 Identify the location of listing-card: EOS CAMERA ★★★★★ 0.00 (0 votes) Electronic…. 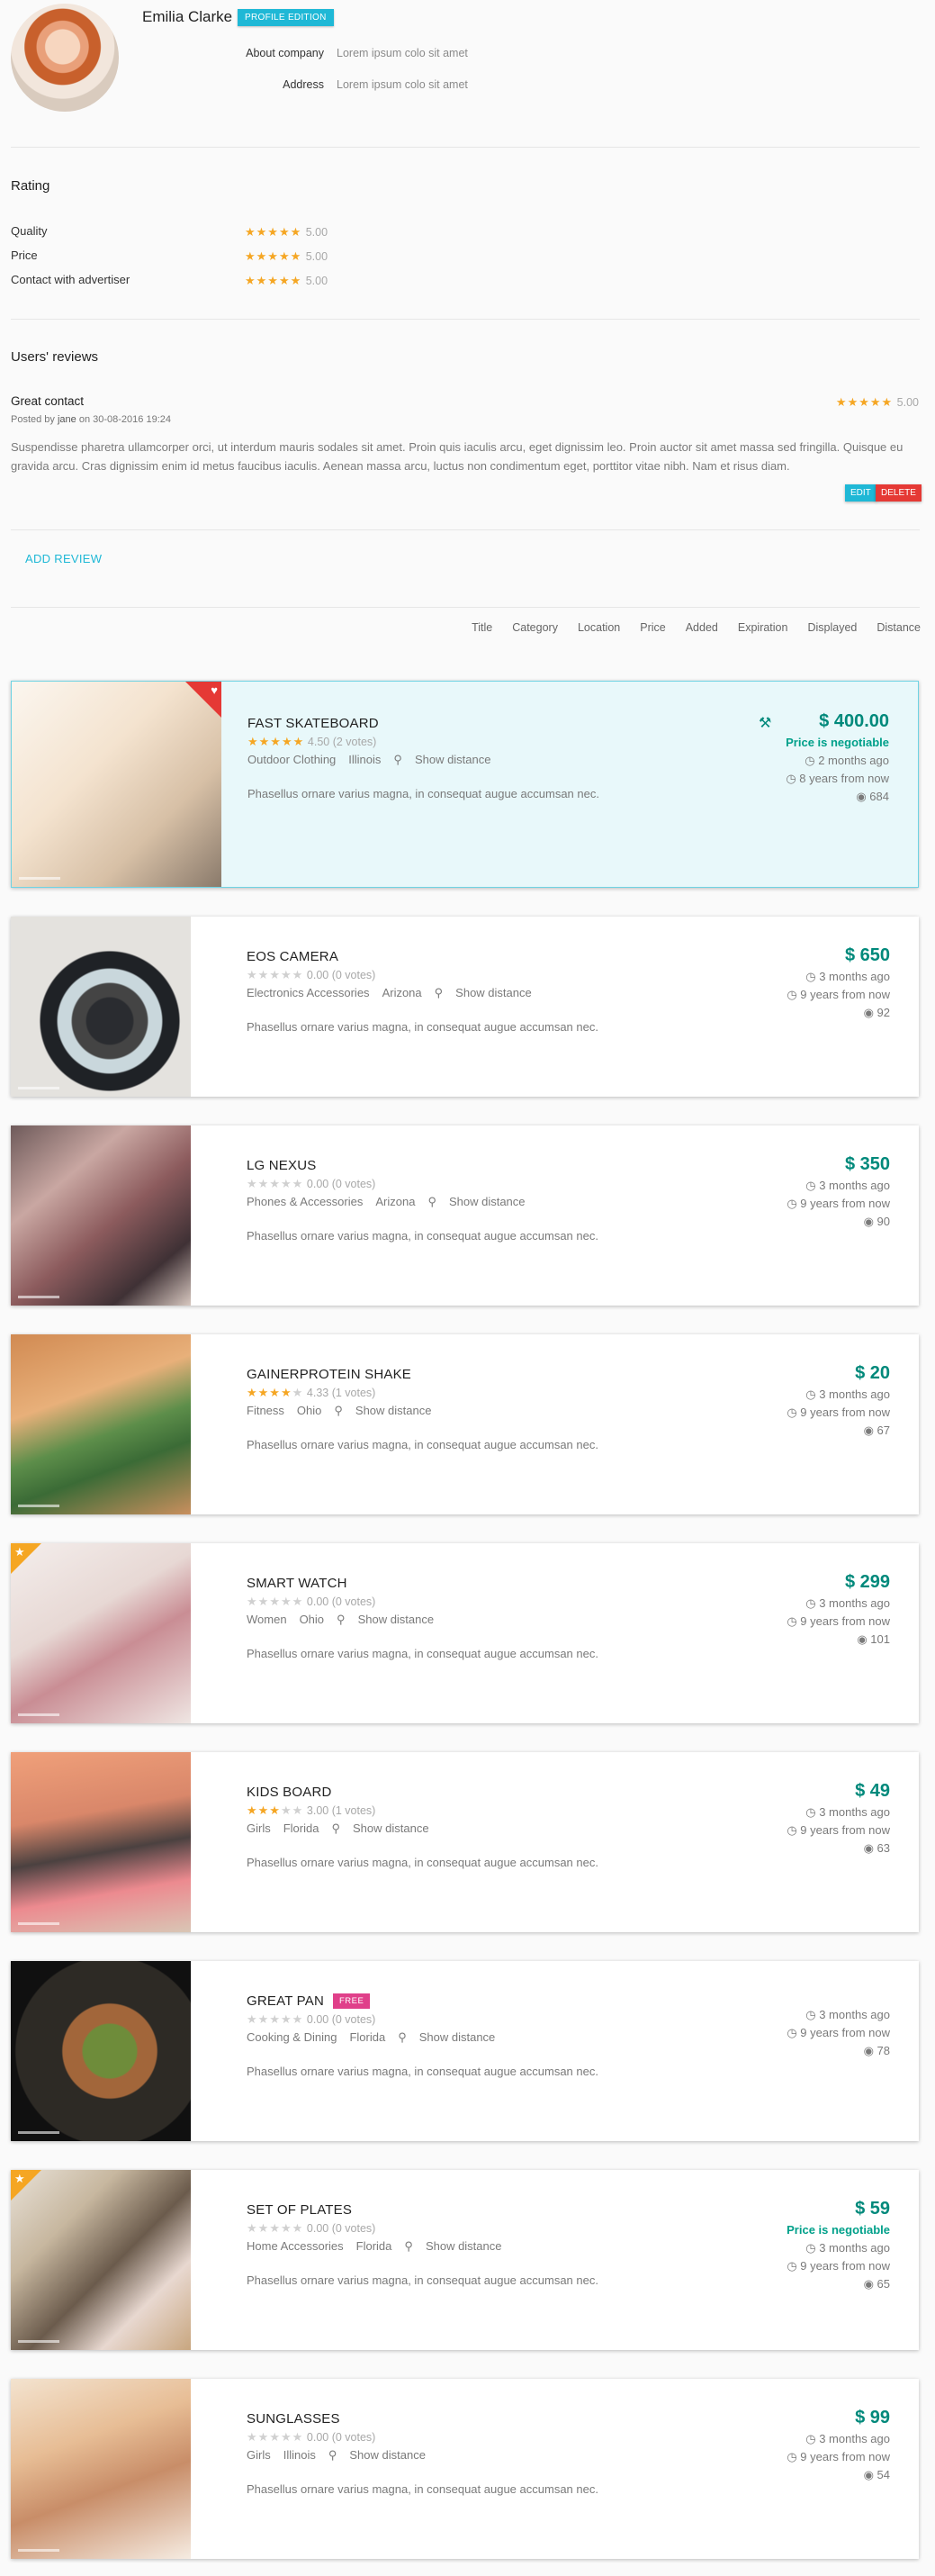
(465, 1007).